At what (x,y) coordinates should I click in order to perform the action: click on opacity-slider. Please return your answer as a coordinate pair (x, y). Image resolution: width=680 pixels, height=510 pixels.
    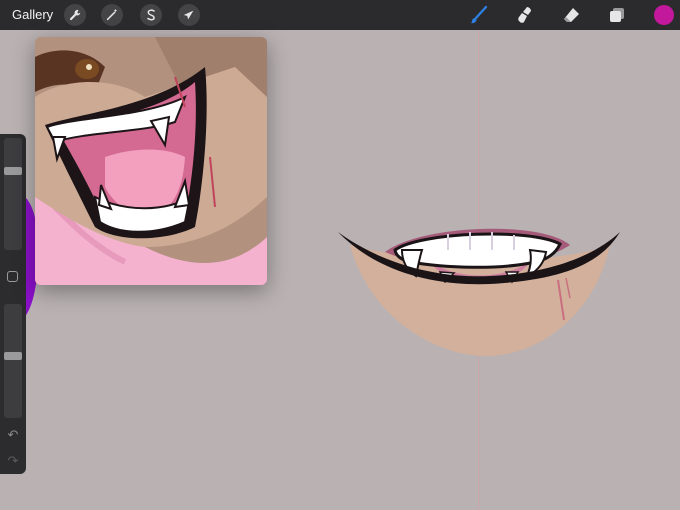
    Looking at the image, I should click on (13, 361).